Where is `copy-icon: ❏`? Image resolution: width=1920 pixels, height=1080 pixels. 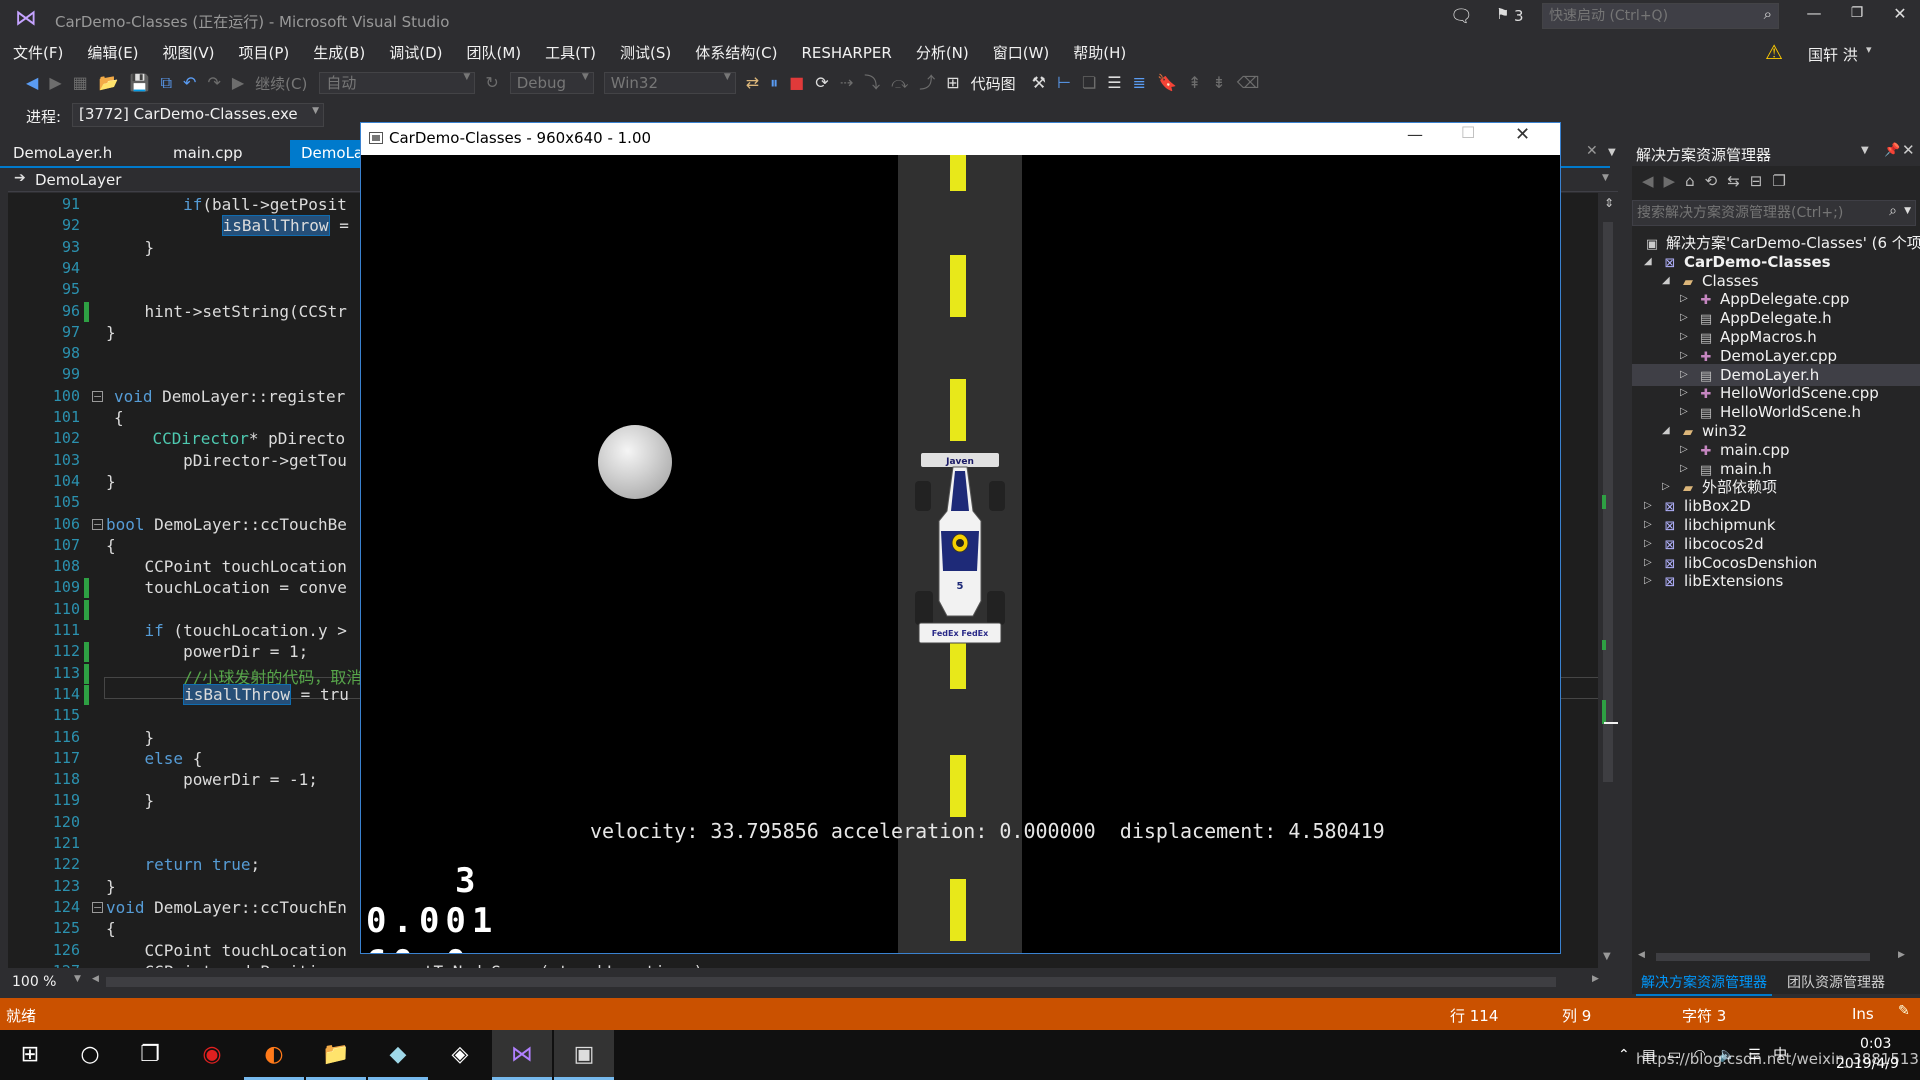
copy-icon: ❏ is located at coordinates (1089, 83).